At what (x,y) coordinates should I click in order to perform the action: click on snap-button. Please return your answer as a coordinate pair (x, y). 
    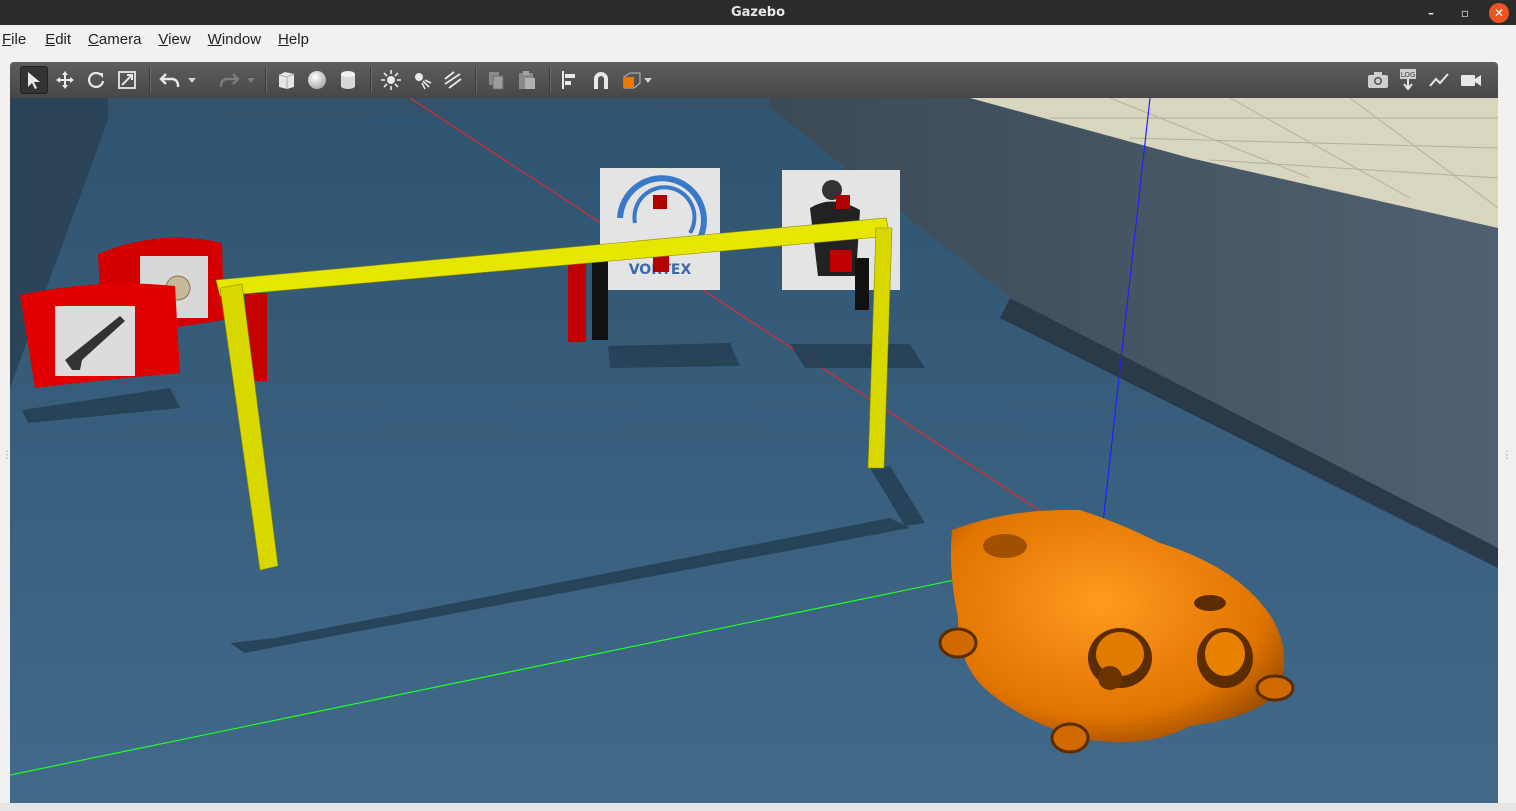
    Looking at the image, I should click on (601, 80).